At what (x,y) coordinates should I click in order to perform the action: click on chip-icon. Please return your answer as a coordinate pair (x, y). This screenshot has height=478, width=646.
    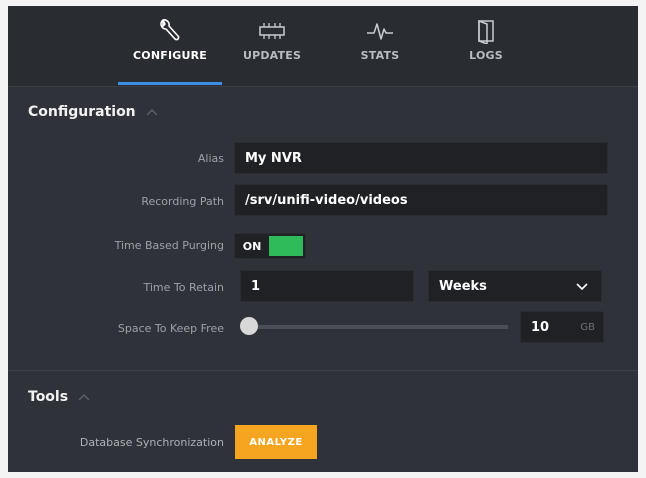
    Looking at the image, I should click on (272, 31).